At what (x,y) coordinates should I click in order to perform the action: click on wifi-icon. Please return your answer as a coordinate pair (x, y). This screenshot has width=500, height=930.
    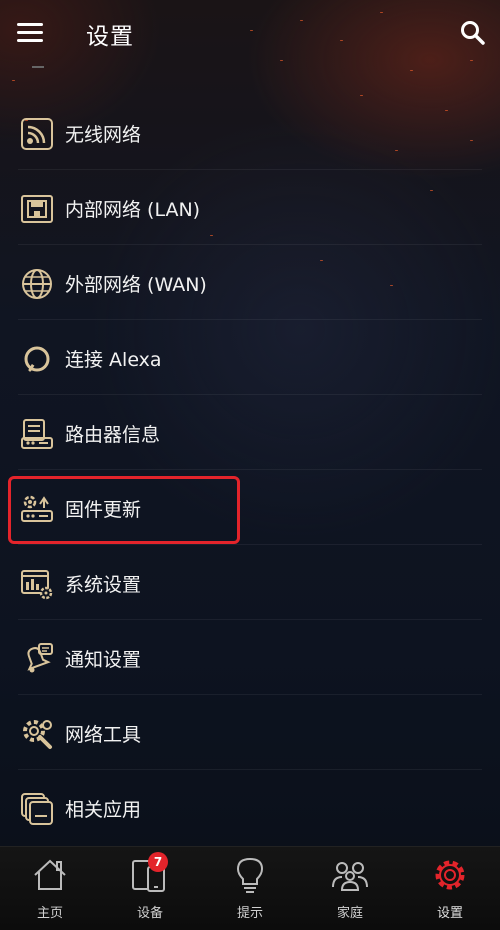
    Looking at the image, I should click on (37, 134).